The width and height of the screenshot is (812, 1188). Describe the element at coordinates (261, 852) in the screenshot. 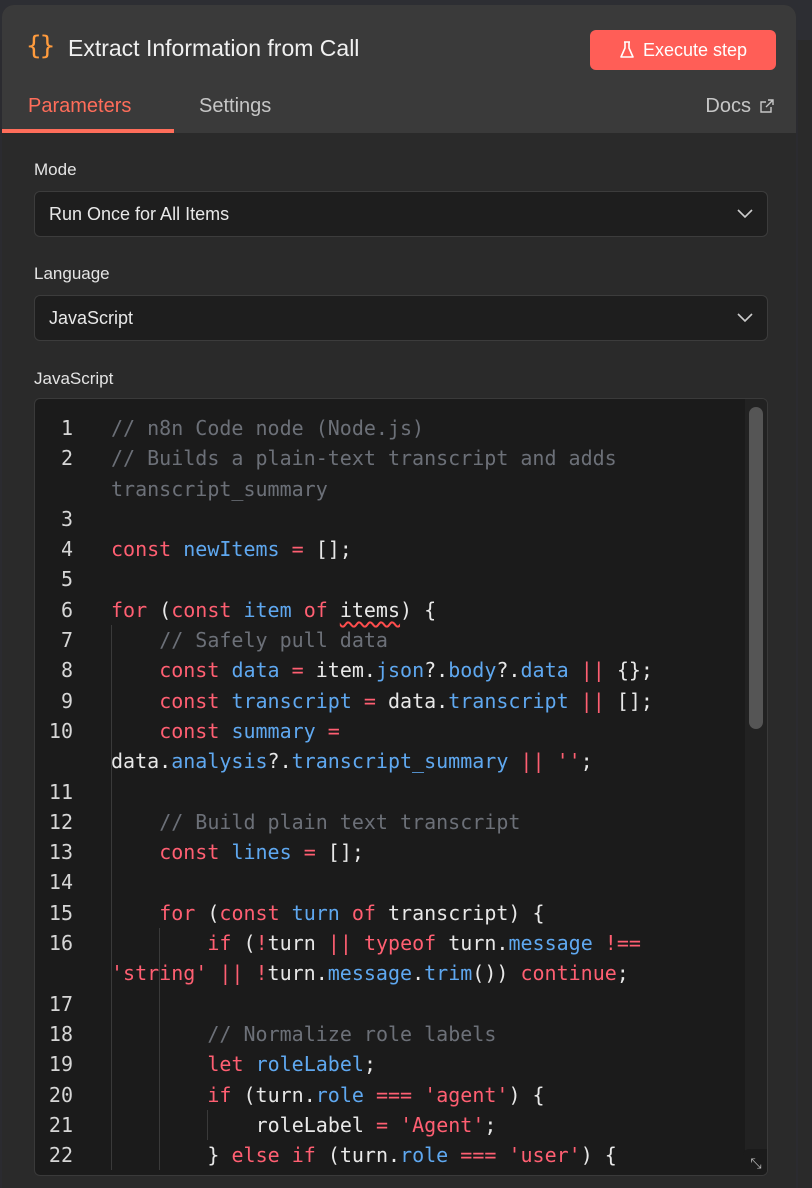

I see `code-text: const lines = [];` at that location.